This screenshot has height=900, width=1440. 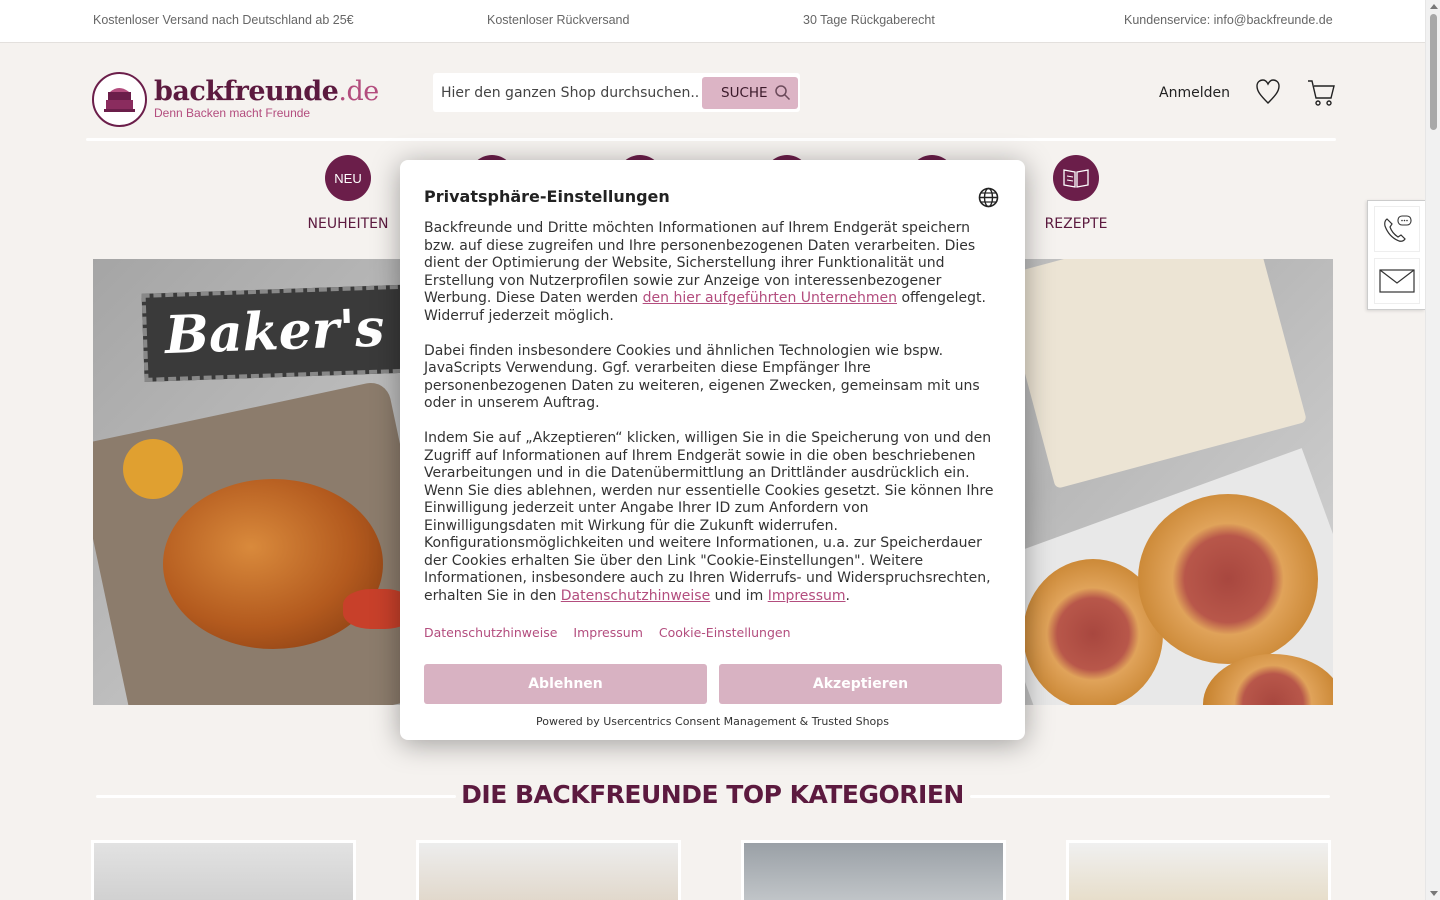 I want to click on login-link: Anmelden, so click(x=1194, y=93).